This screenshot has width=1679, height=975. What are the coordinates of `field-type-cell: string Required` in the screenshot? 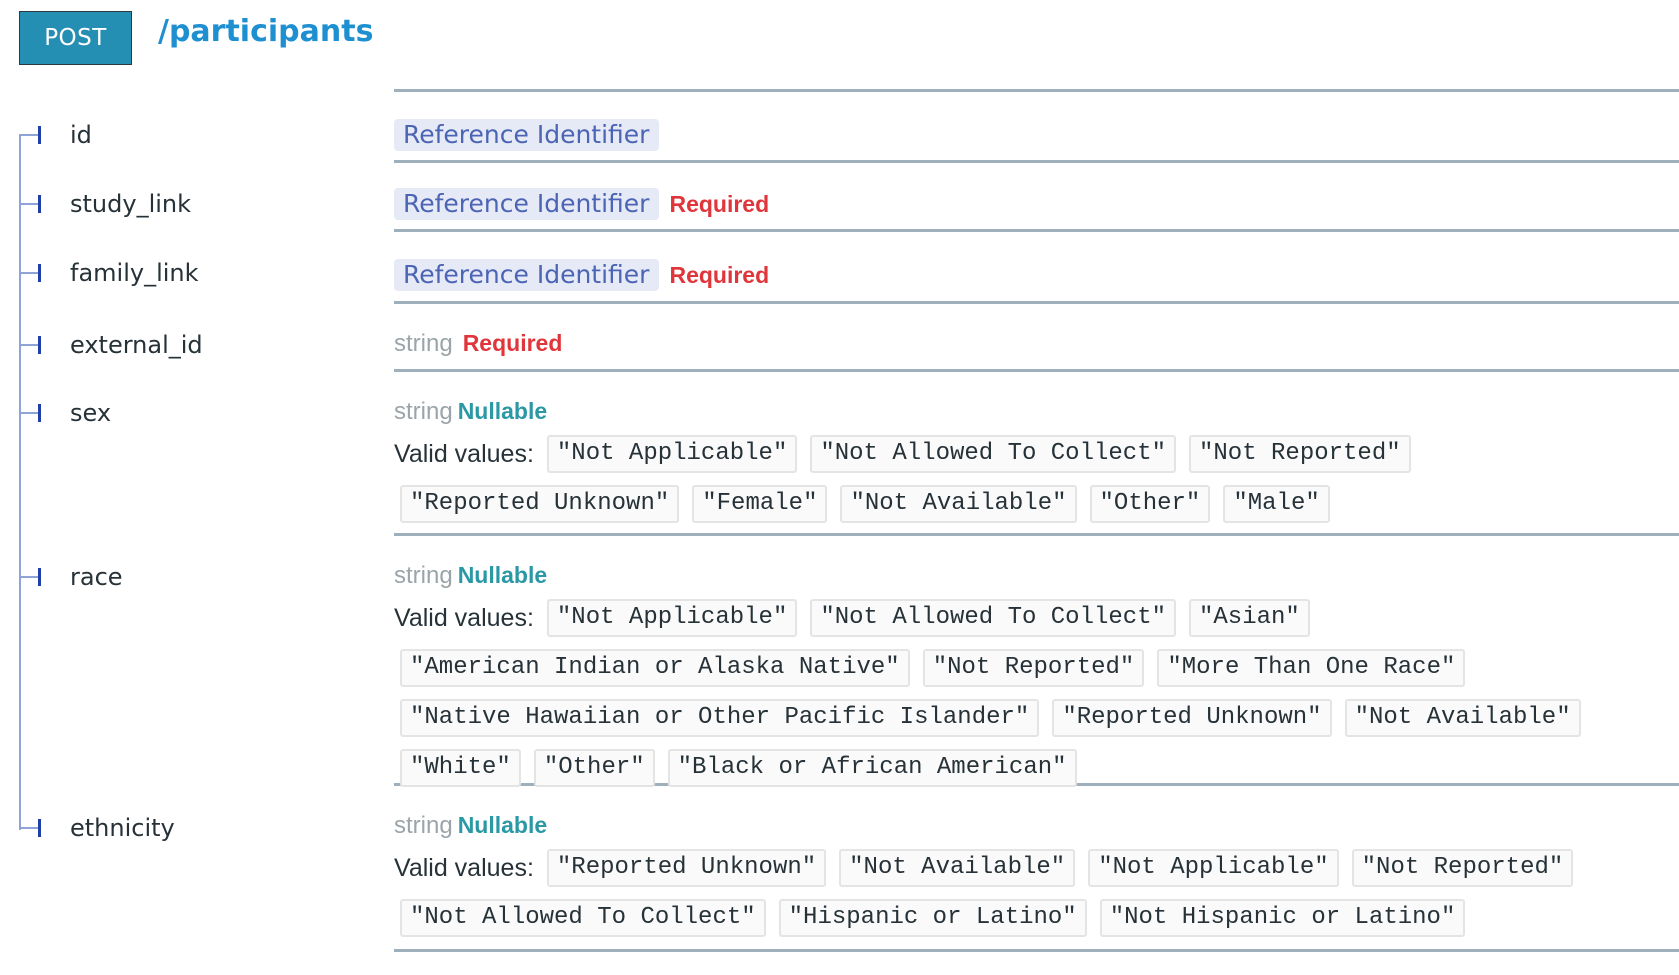 It's located at (478, 344).